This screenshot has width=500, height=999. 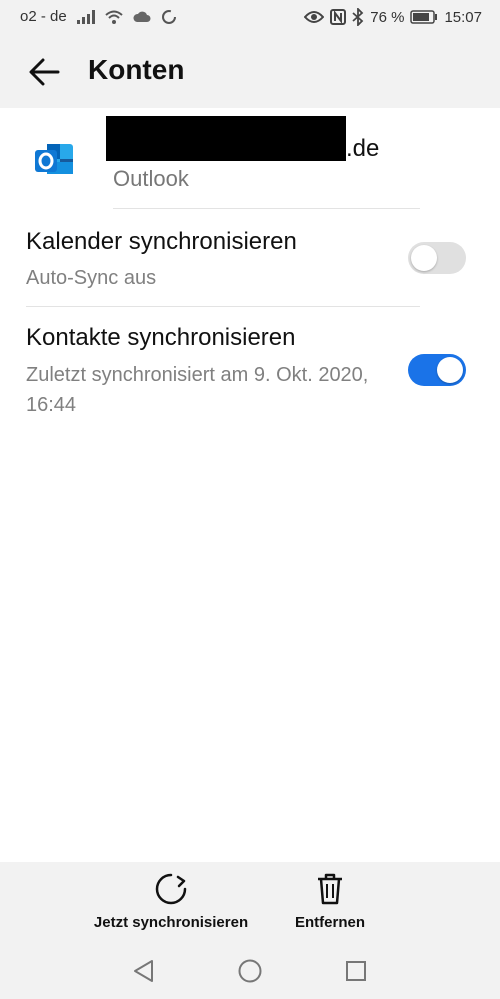 I want to click on account-email: .de, so click(x=256, y=142).